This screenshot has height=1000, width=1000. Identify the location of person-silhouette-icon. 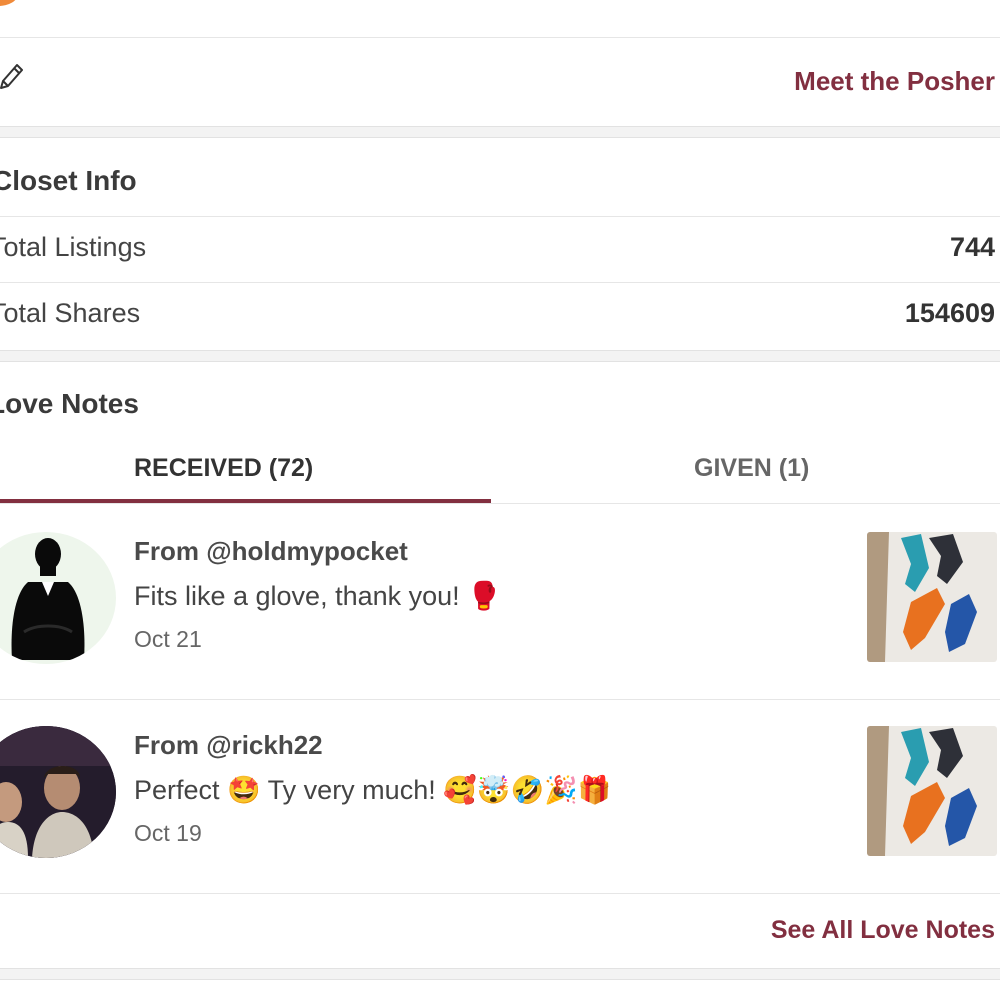
(48, 599).